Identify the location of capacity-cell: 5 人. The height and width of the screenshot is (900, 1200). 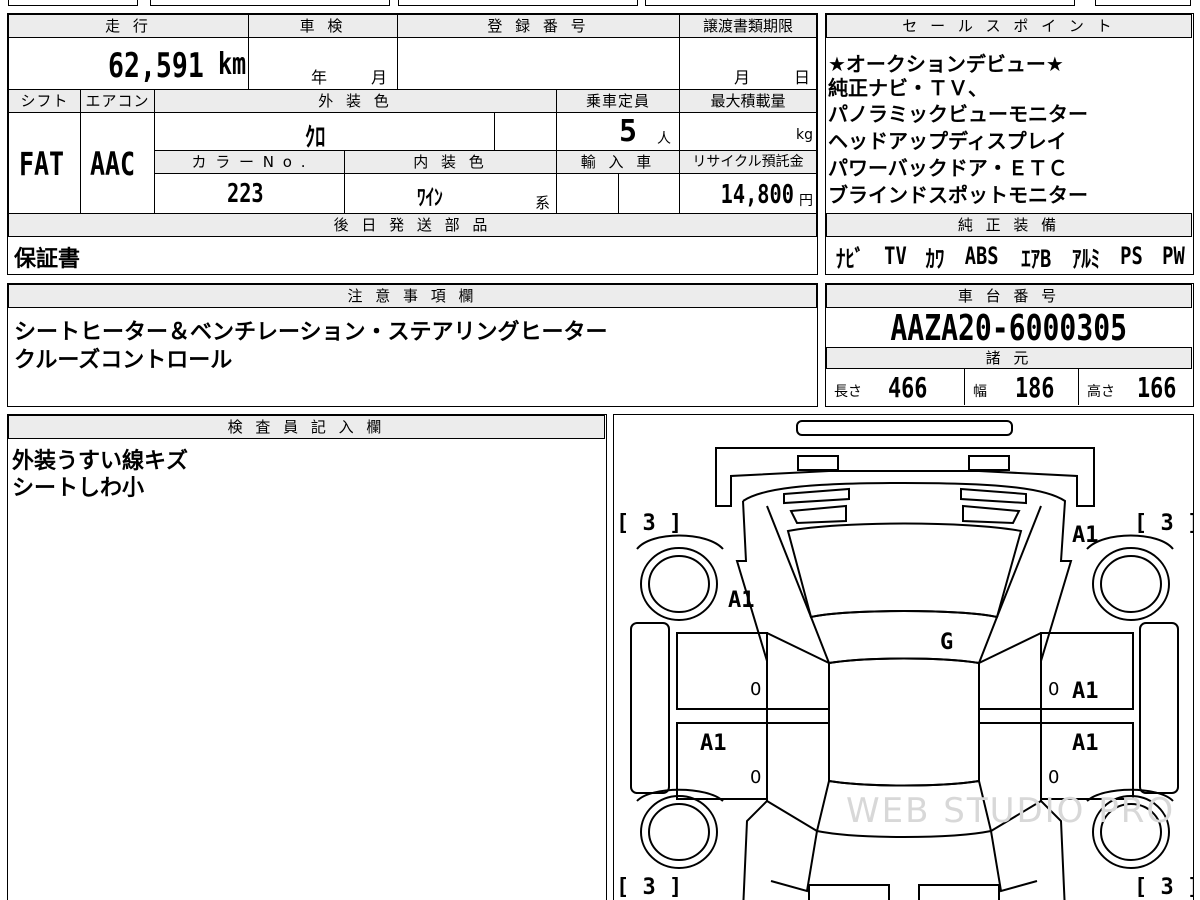
(618, 131).